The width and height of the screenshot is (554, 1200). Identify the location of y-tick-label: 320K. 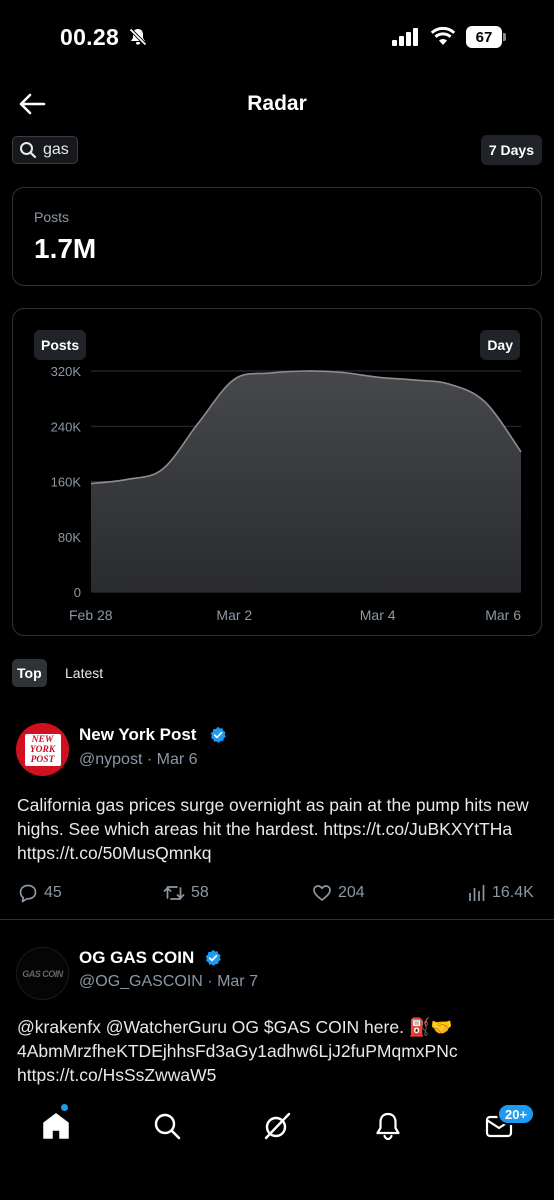
(66, 371).